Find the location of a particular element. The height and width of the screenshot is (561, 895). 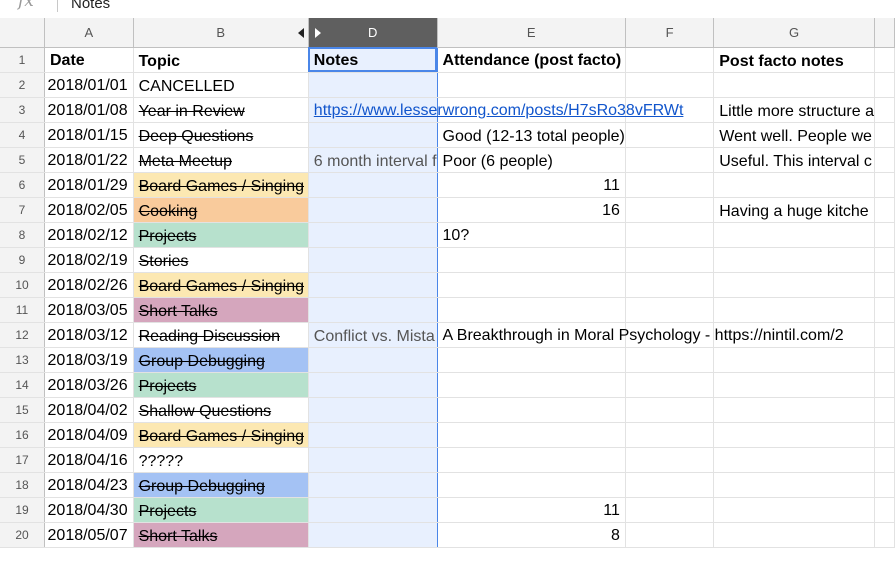

cell-a: 2018/03/05 is located at coordinates (89, 310).